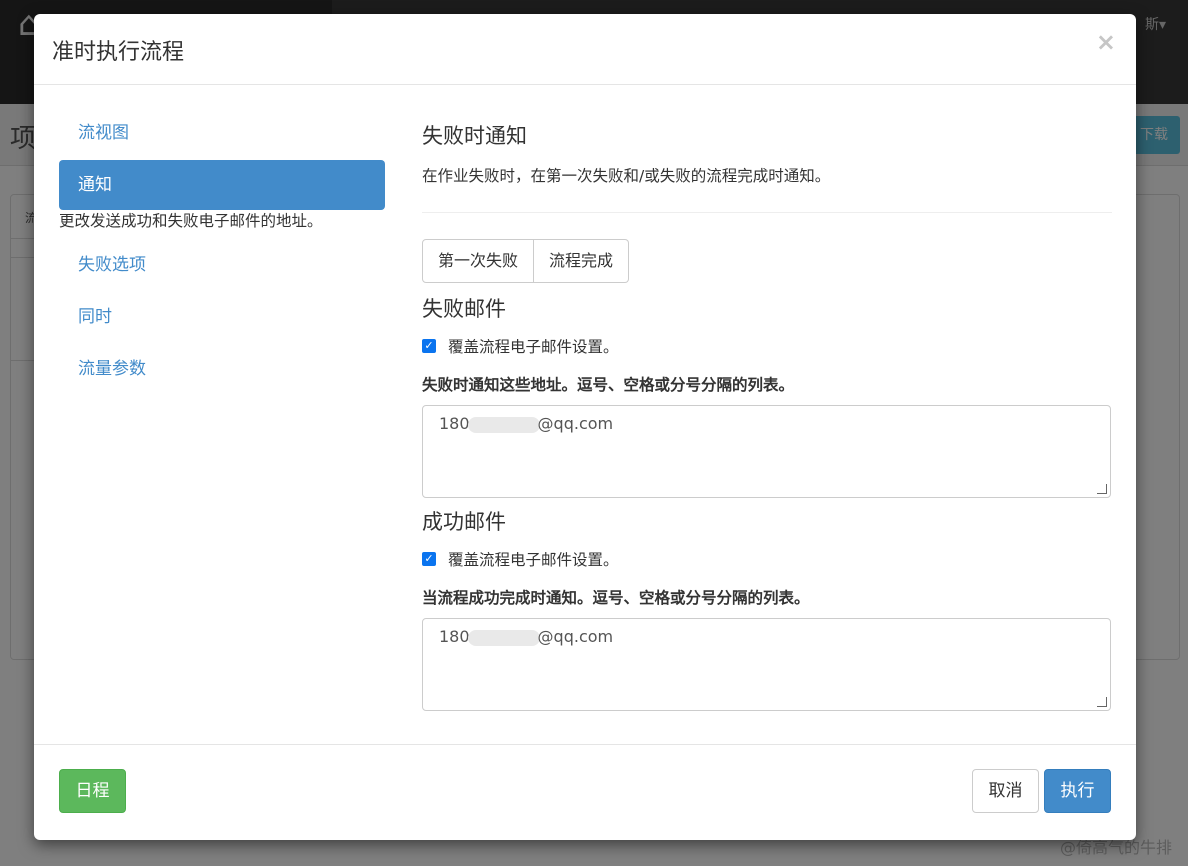 The image size is (1188, 866). Describe the element at coordinates (92, 791) in the screenshot. I see `schedule-button: 日程` at that location.